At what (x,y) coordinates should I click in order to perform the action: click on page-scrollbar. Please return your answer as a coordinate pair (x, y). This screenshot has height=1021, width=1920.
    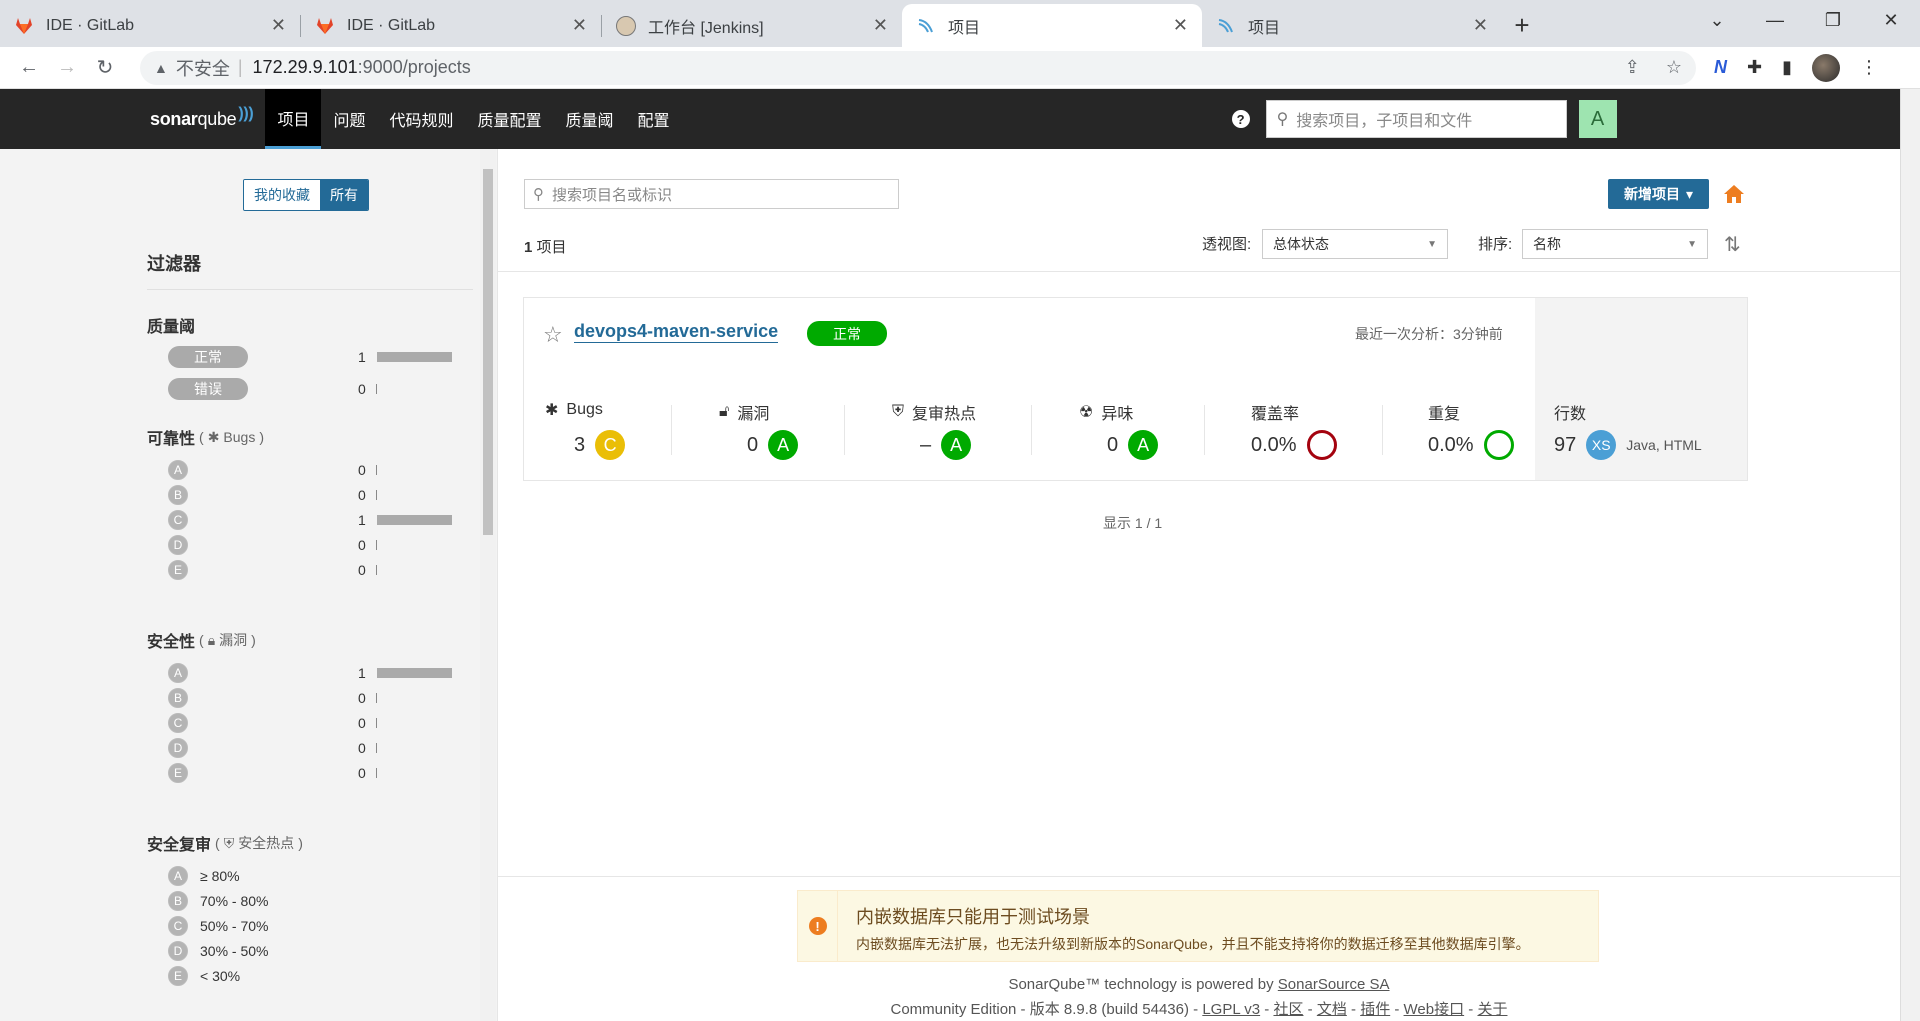
    Looking at the image, I should click on (1910, 555).